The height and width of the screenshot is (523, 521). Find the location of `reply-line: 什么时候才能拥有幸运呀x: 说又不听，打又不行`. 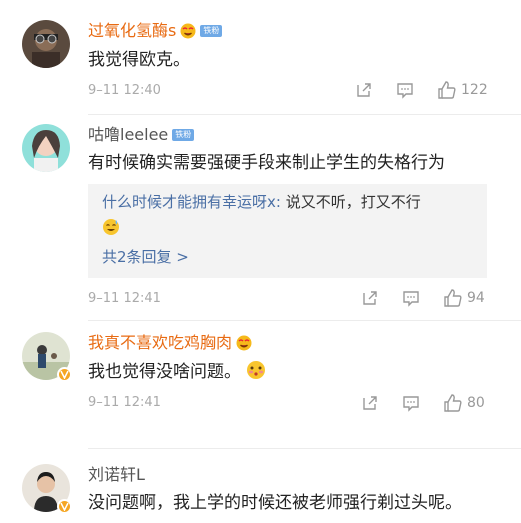

reply-line: 什么时候才能拥有幸运呀x: 说又不听，打又不行 is located at coordinates (261, 202).